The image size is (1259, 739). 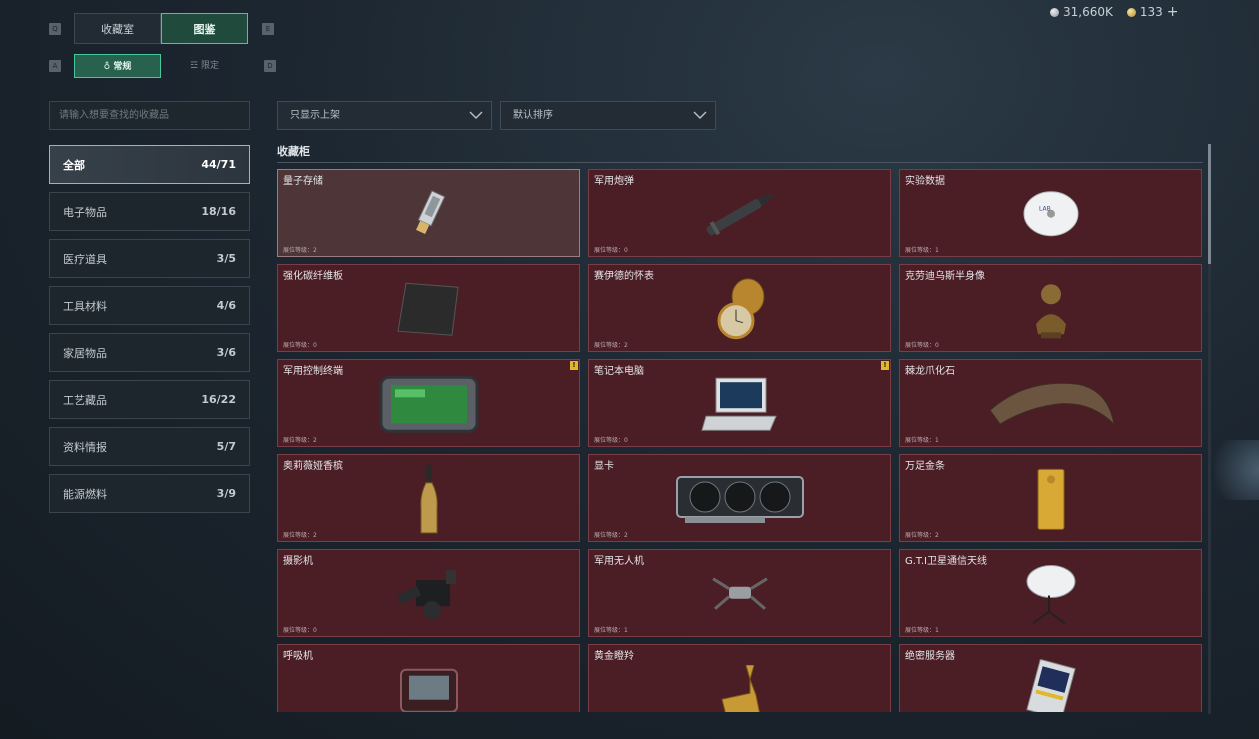 I want to click on shelf-filter-dropdown: 只显示上架, so click(x=384, y=115).